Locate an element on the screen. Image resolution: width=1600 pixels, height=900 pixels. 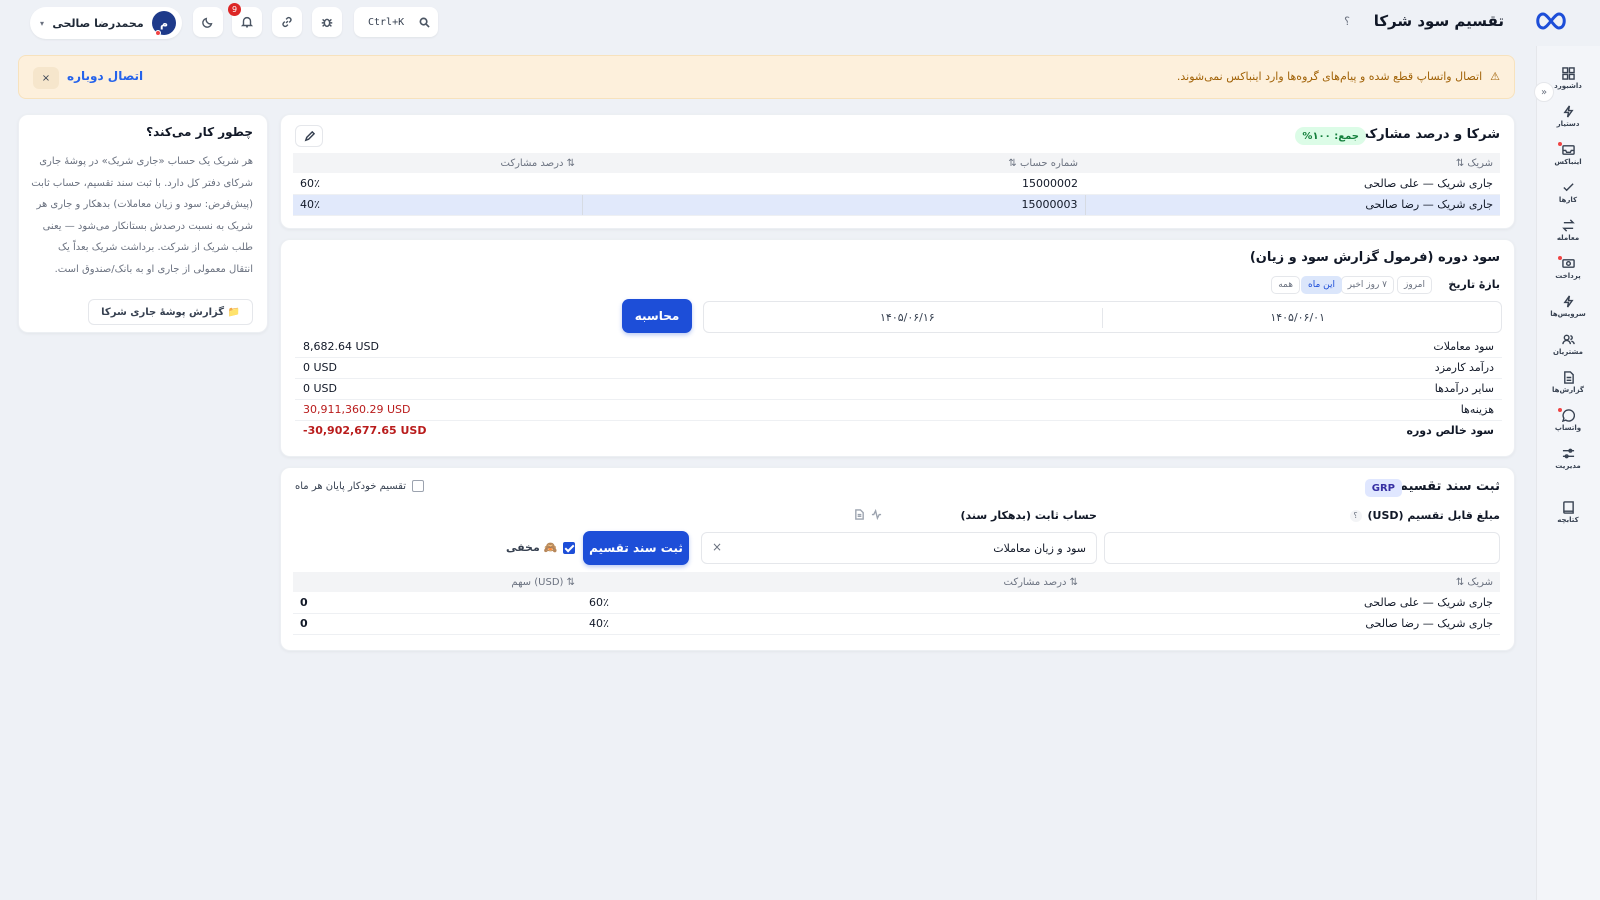
allocation-title: ثبت سند تقسیم is located at coordinates (1449, 486).